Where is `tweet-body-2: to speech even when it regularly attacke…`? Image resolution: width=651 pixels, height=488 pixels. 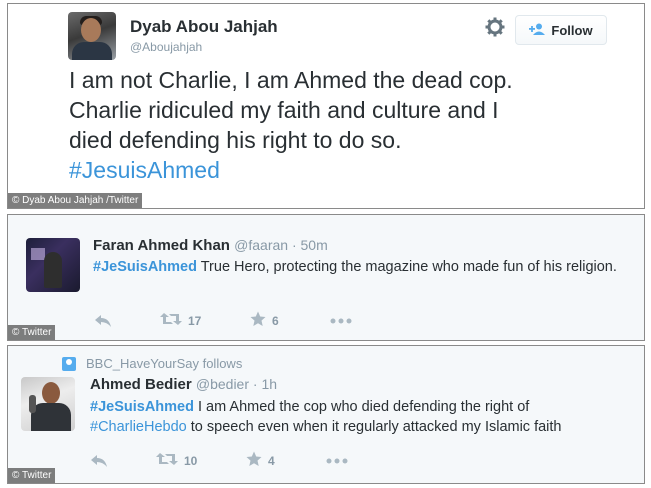
tweet-body-2: to speech even when it regularly attacke… is located at coordinates (374, 427).